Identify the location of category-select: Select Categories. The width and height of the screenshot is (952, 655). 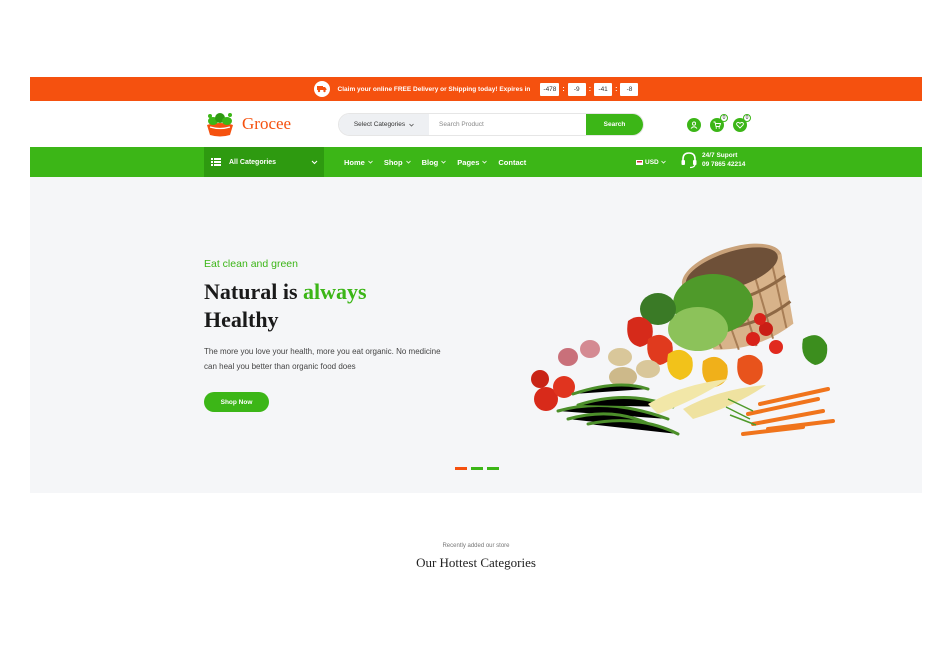
(384, 124).